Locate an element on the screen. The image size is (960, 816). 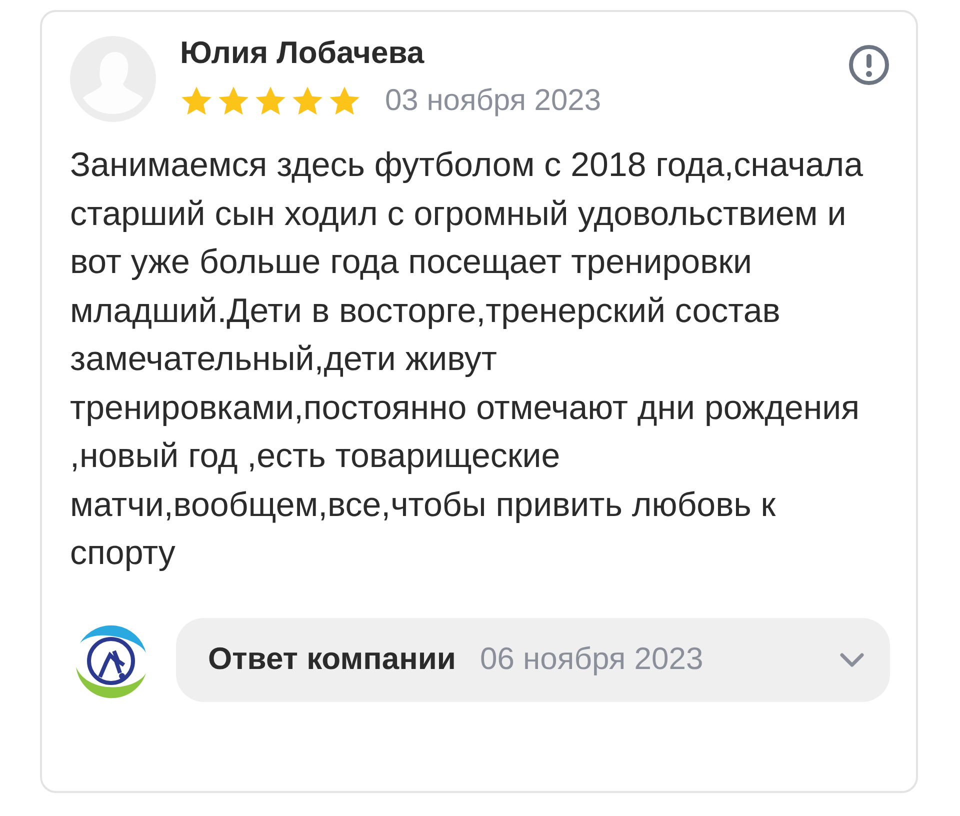
report-icon is located at coordinates (869, 65).